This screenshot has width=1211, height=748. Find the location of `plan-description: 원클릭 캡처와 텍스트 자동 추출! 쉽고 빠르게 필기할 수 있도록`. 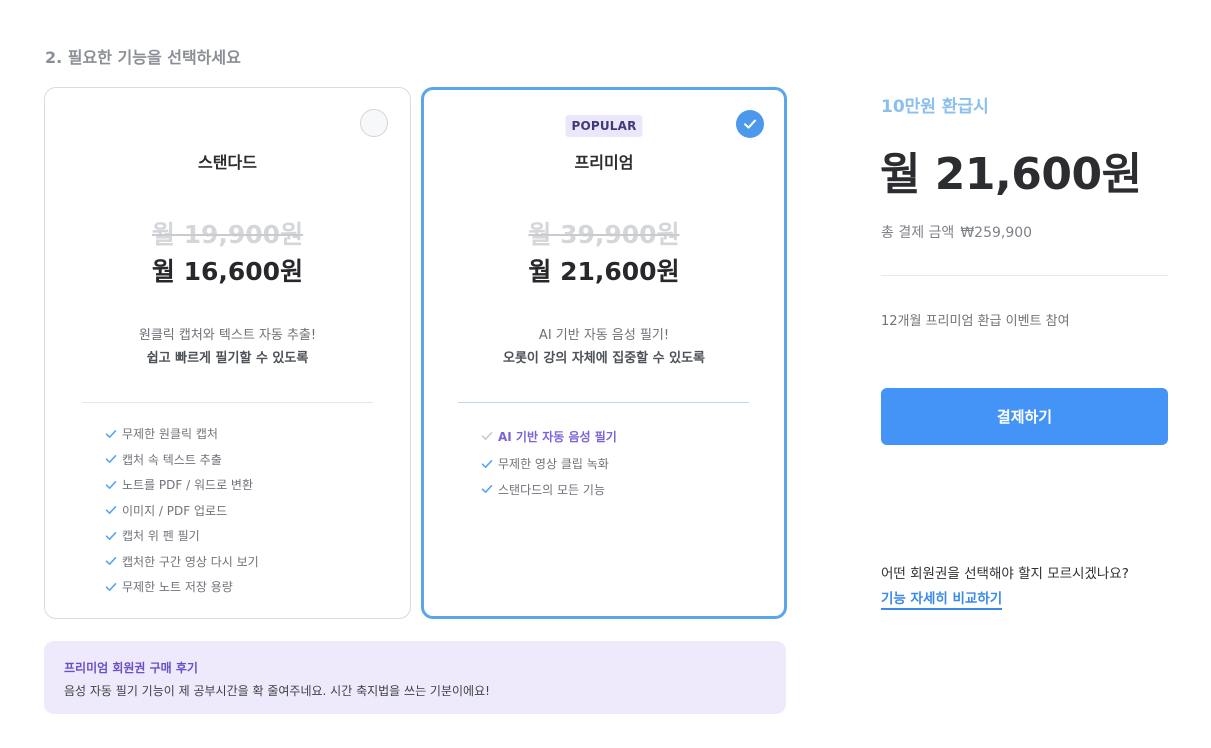

plan-description: 원클릭 캡처와 텍스트 자동 추출! 쉽고 빠르게 필기할 수 있도록 is located at coordinates (227, 347).